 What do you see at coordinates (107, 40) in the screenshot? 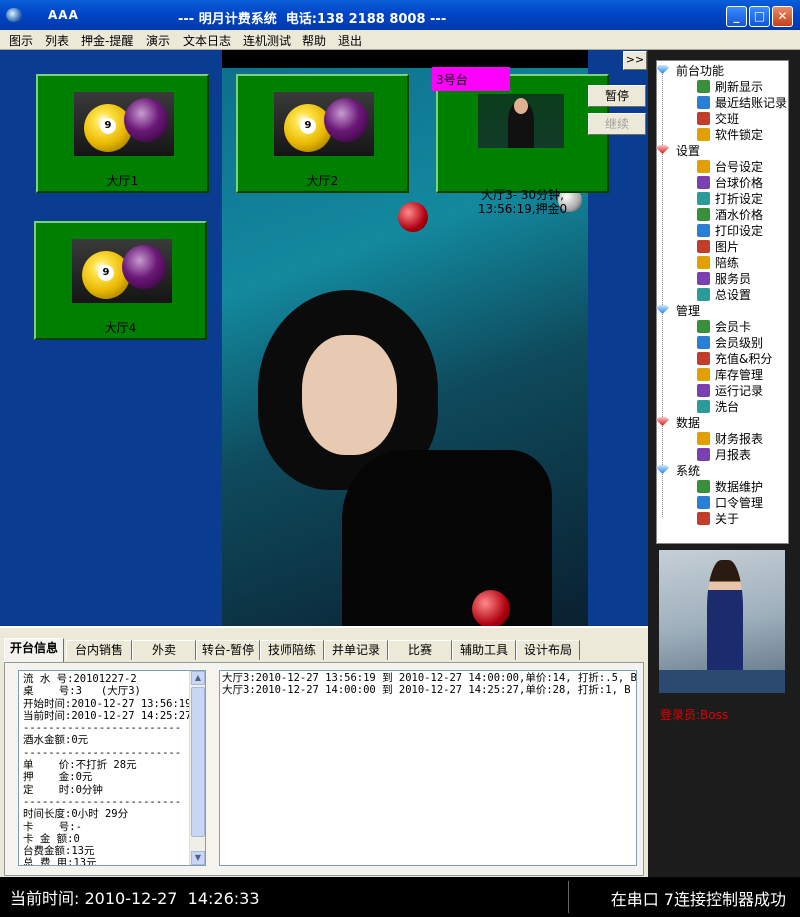
I see `menu-deposit-reminder: 押金-提醒` at bounding box center [107, 40].